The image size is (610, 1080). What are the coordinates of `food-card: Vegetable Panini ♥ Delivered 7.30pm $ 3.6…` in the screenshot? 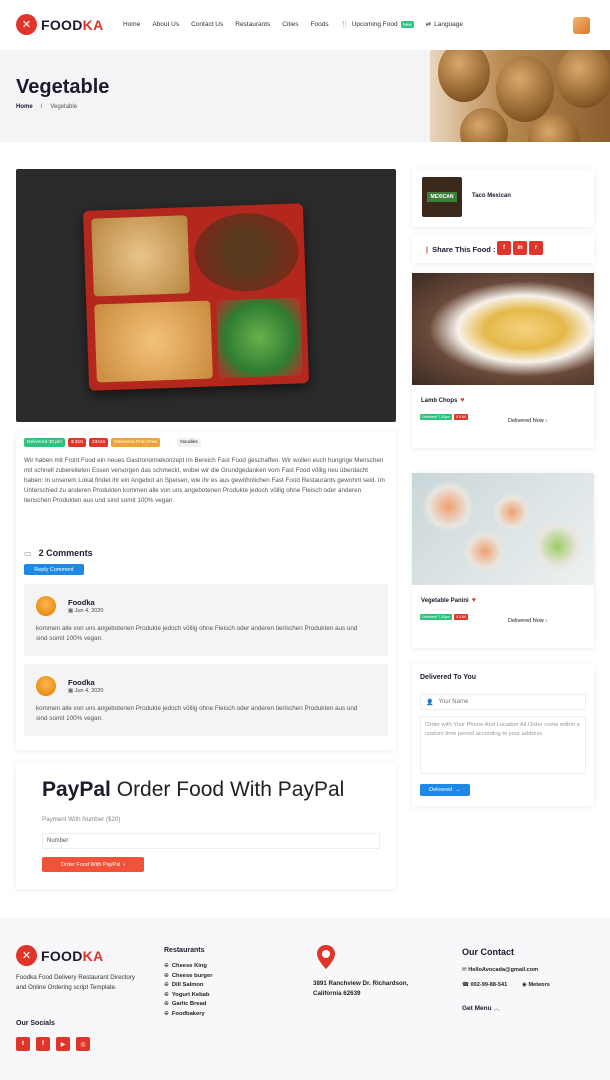 It's located at (503, 560).